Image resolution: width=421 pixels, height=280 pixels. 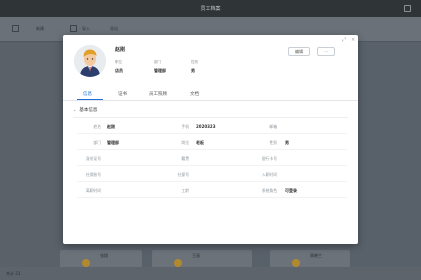 What do you see at coordinates (269, 174) in the screenshot?
I see `field-label-hire-date: 入职时间` at bounding box center [269, 174].